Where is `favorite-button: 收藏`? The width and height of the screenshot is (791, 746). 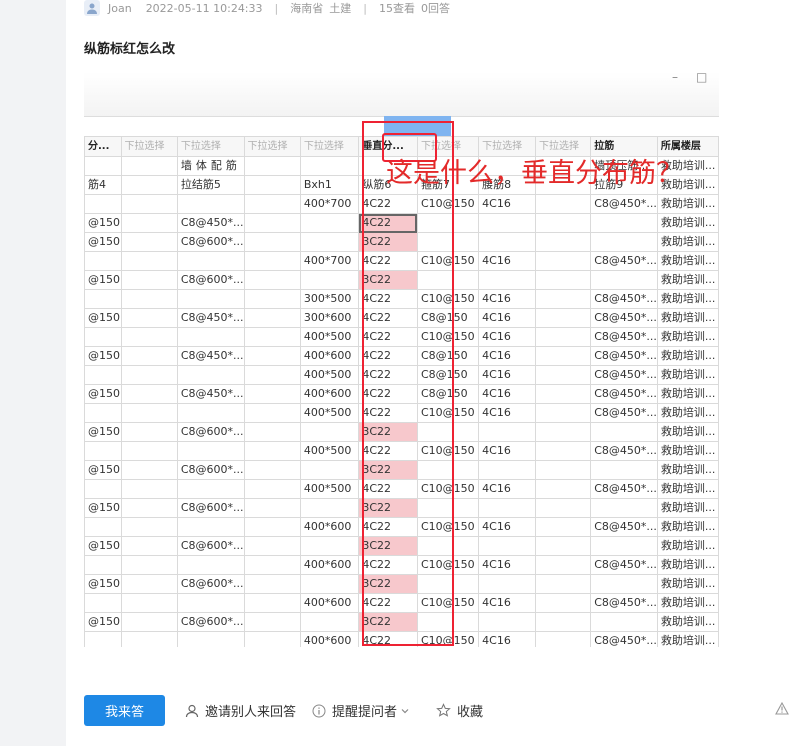
favorite-button: 收藏 is located at coordinates (459, 710).